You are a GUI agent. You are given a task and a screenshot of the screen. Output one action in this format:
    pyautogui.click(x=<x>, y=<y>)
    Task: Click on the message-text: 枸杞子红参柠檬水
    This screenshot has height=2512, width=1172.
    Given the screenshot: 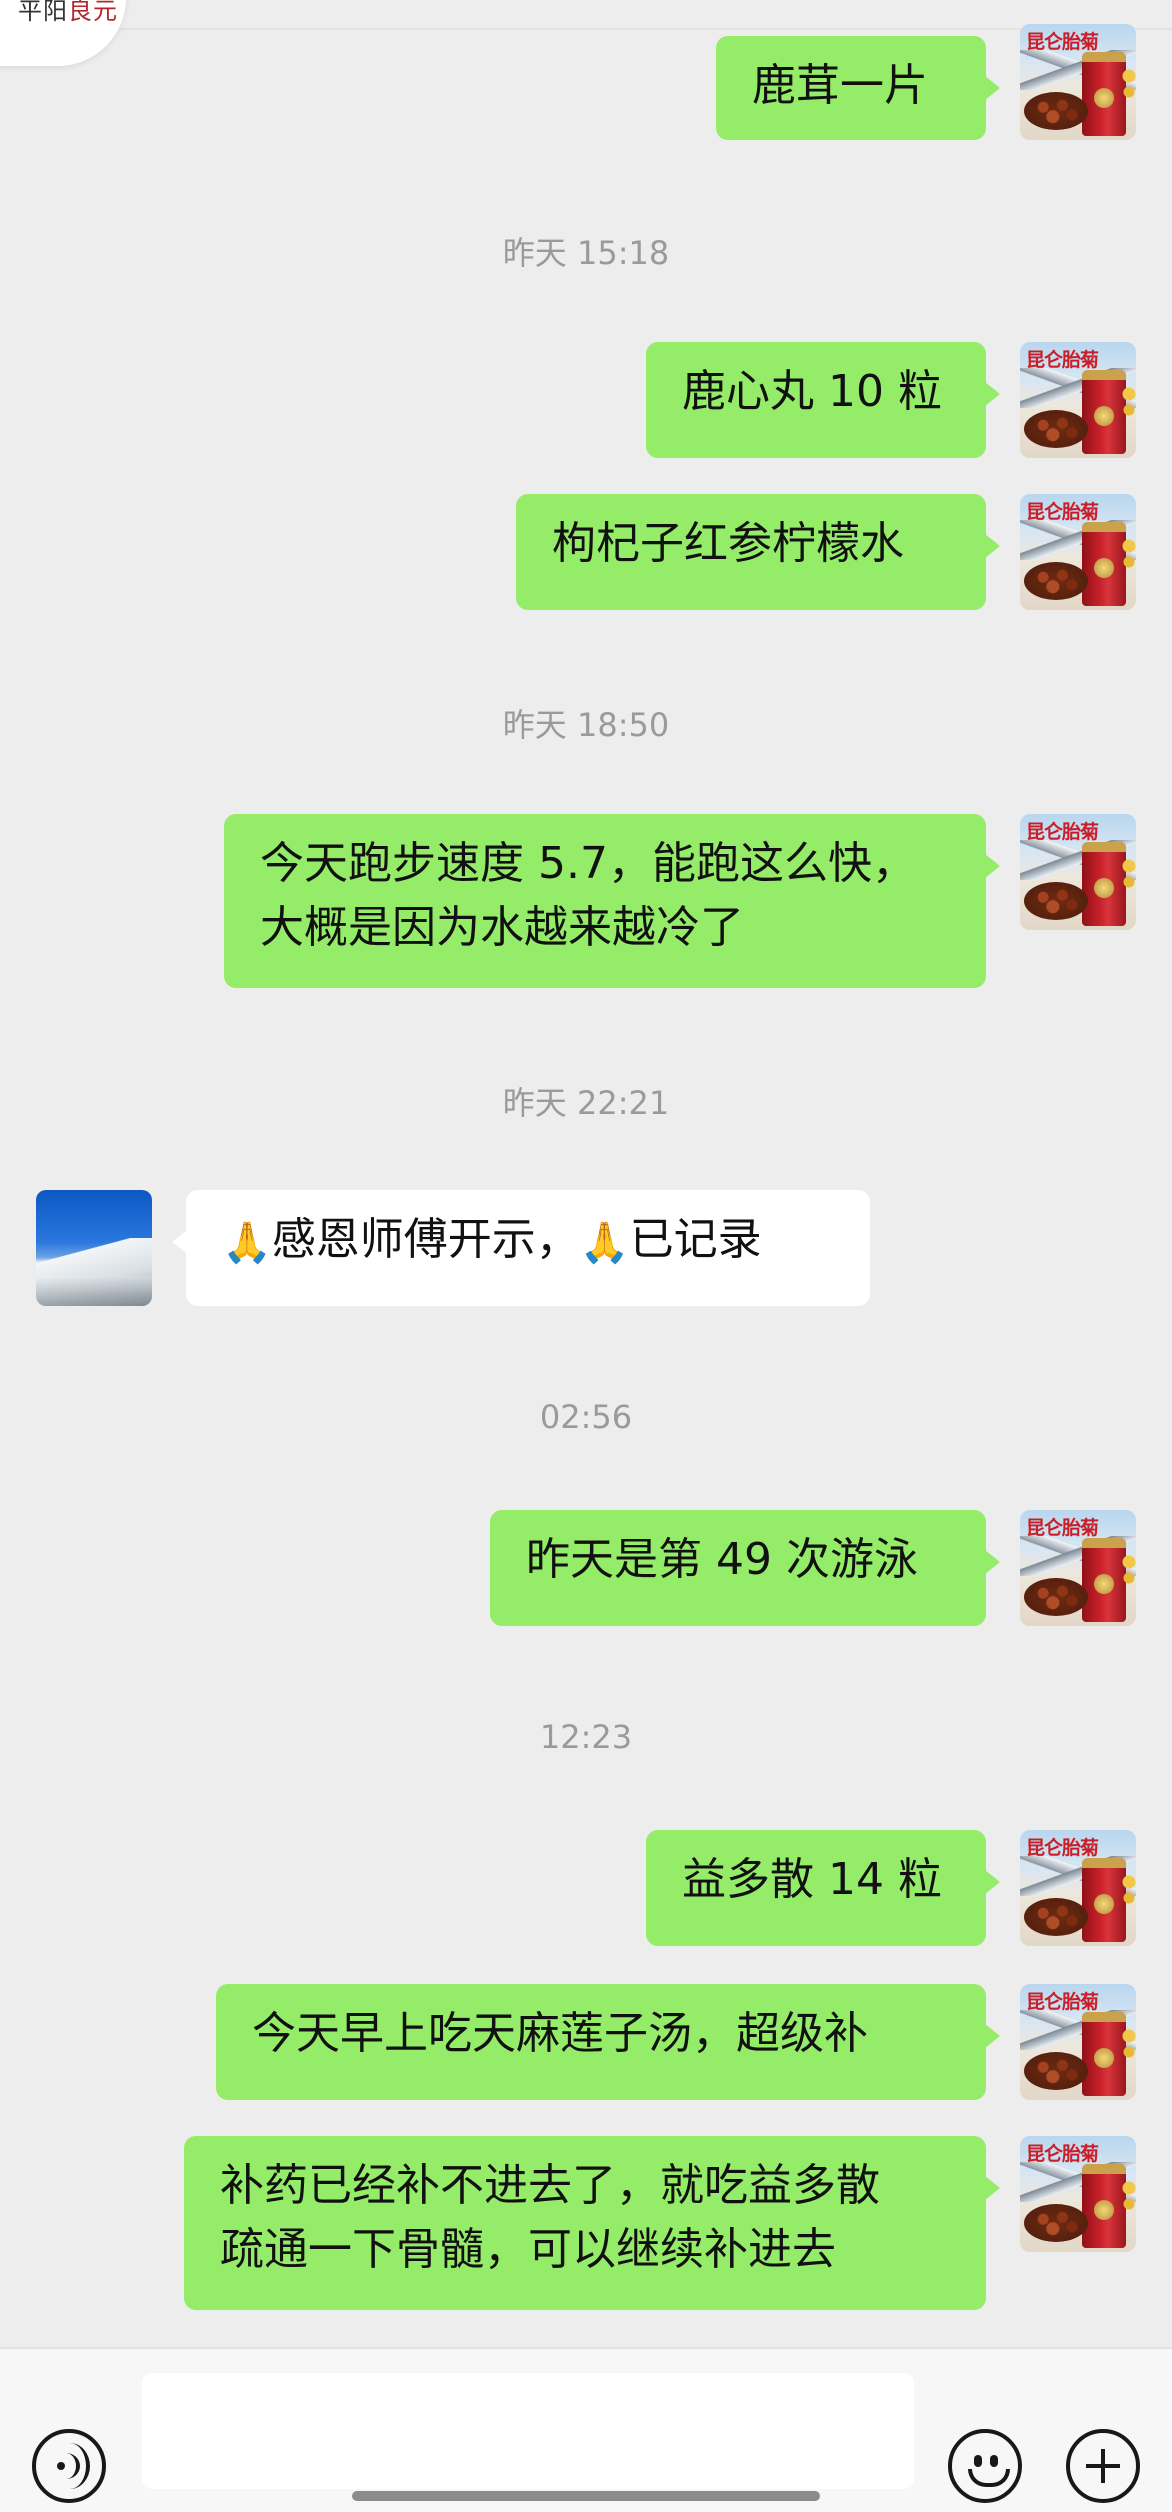 What is the action you would take?
    pyautogui.click(x=728, y=543)
    